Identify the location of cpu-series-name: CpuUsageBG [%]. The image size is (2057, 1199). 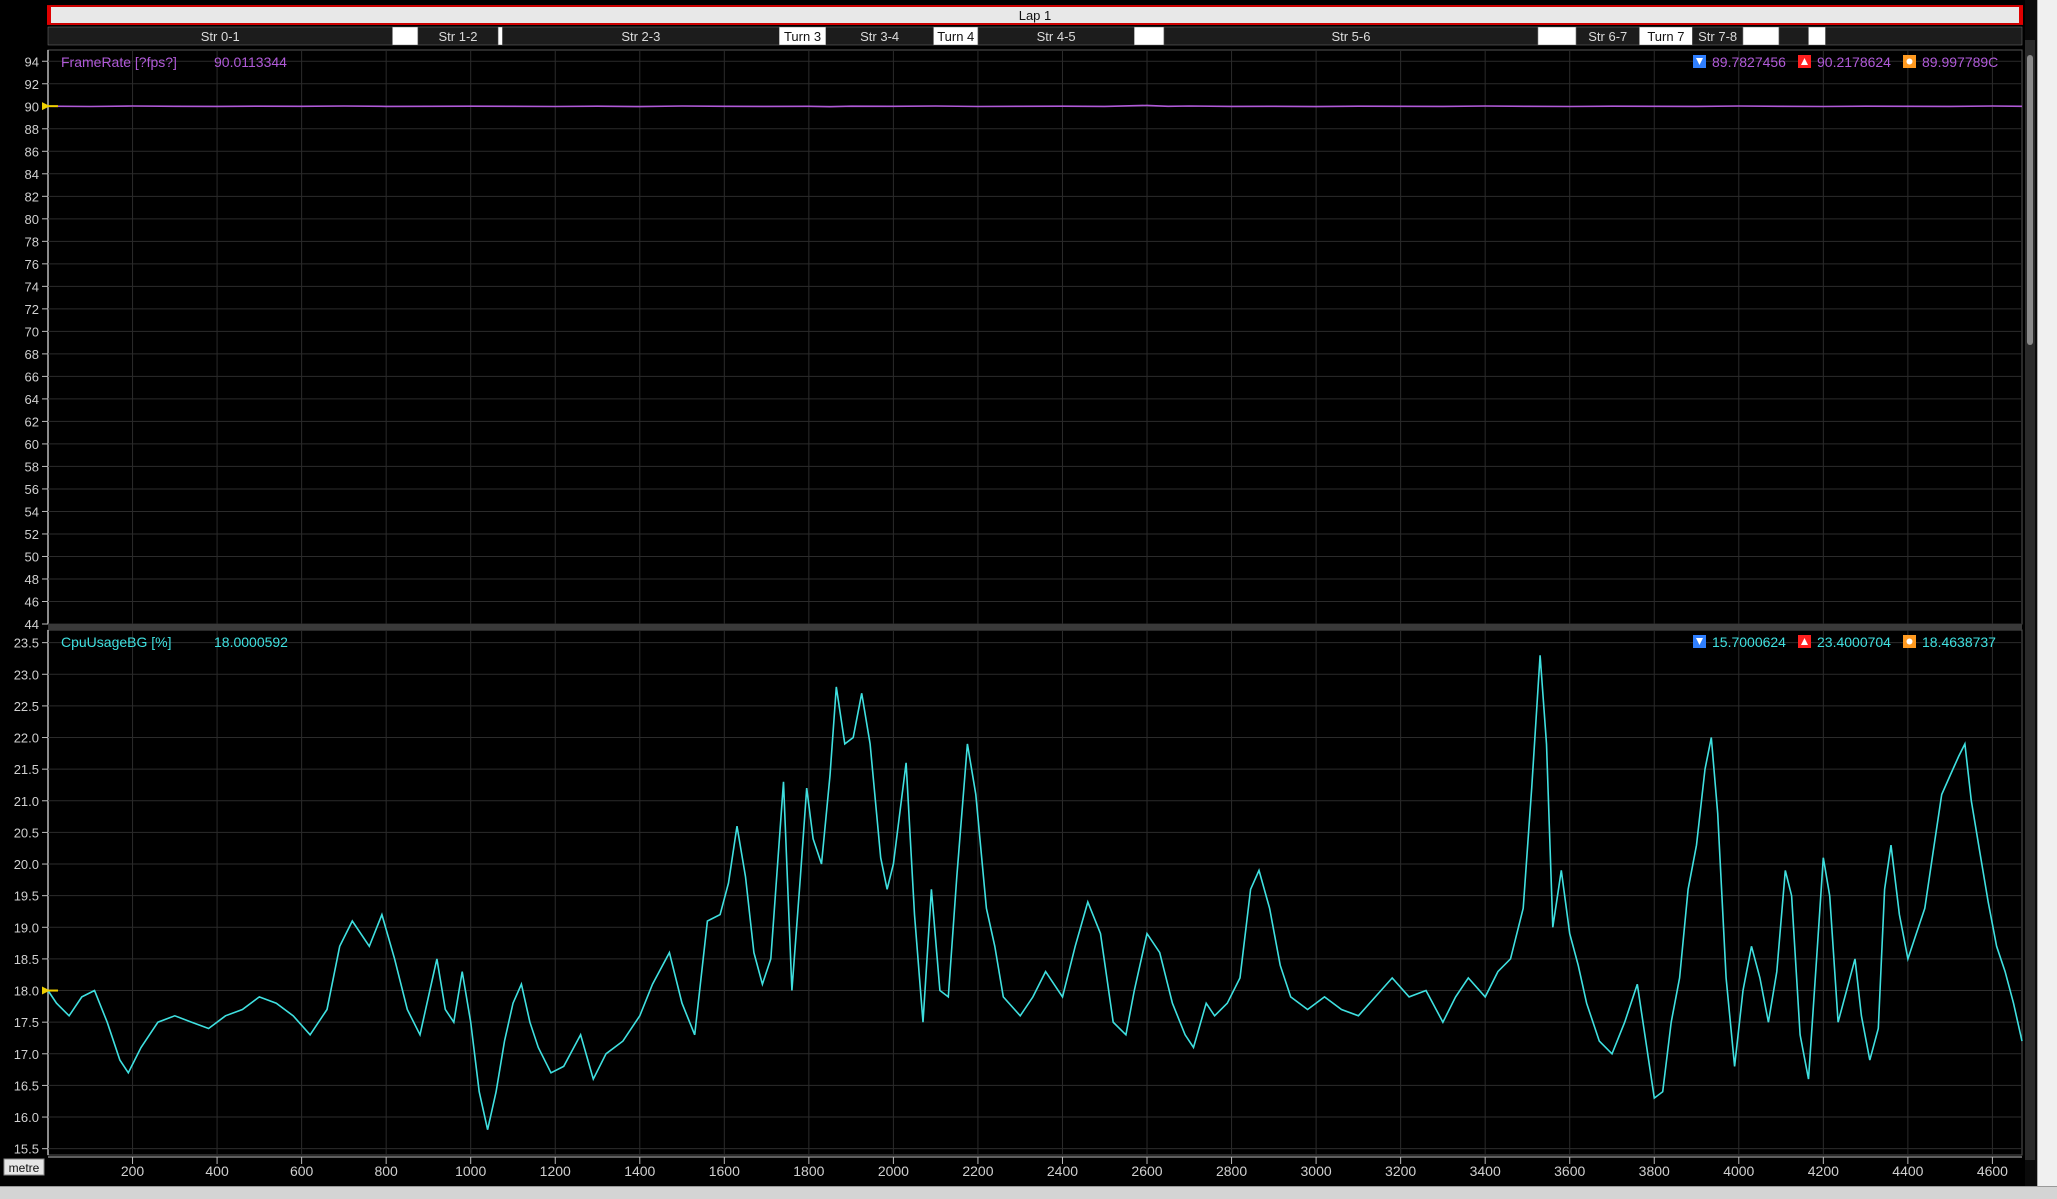
(116, 642).